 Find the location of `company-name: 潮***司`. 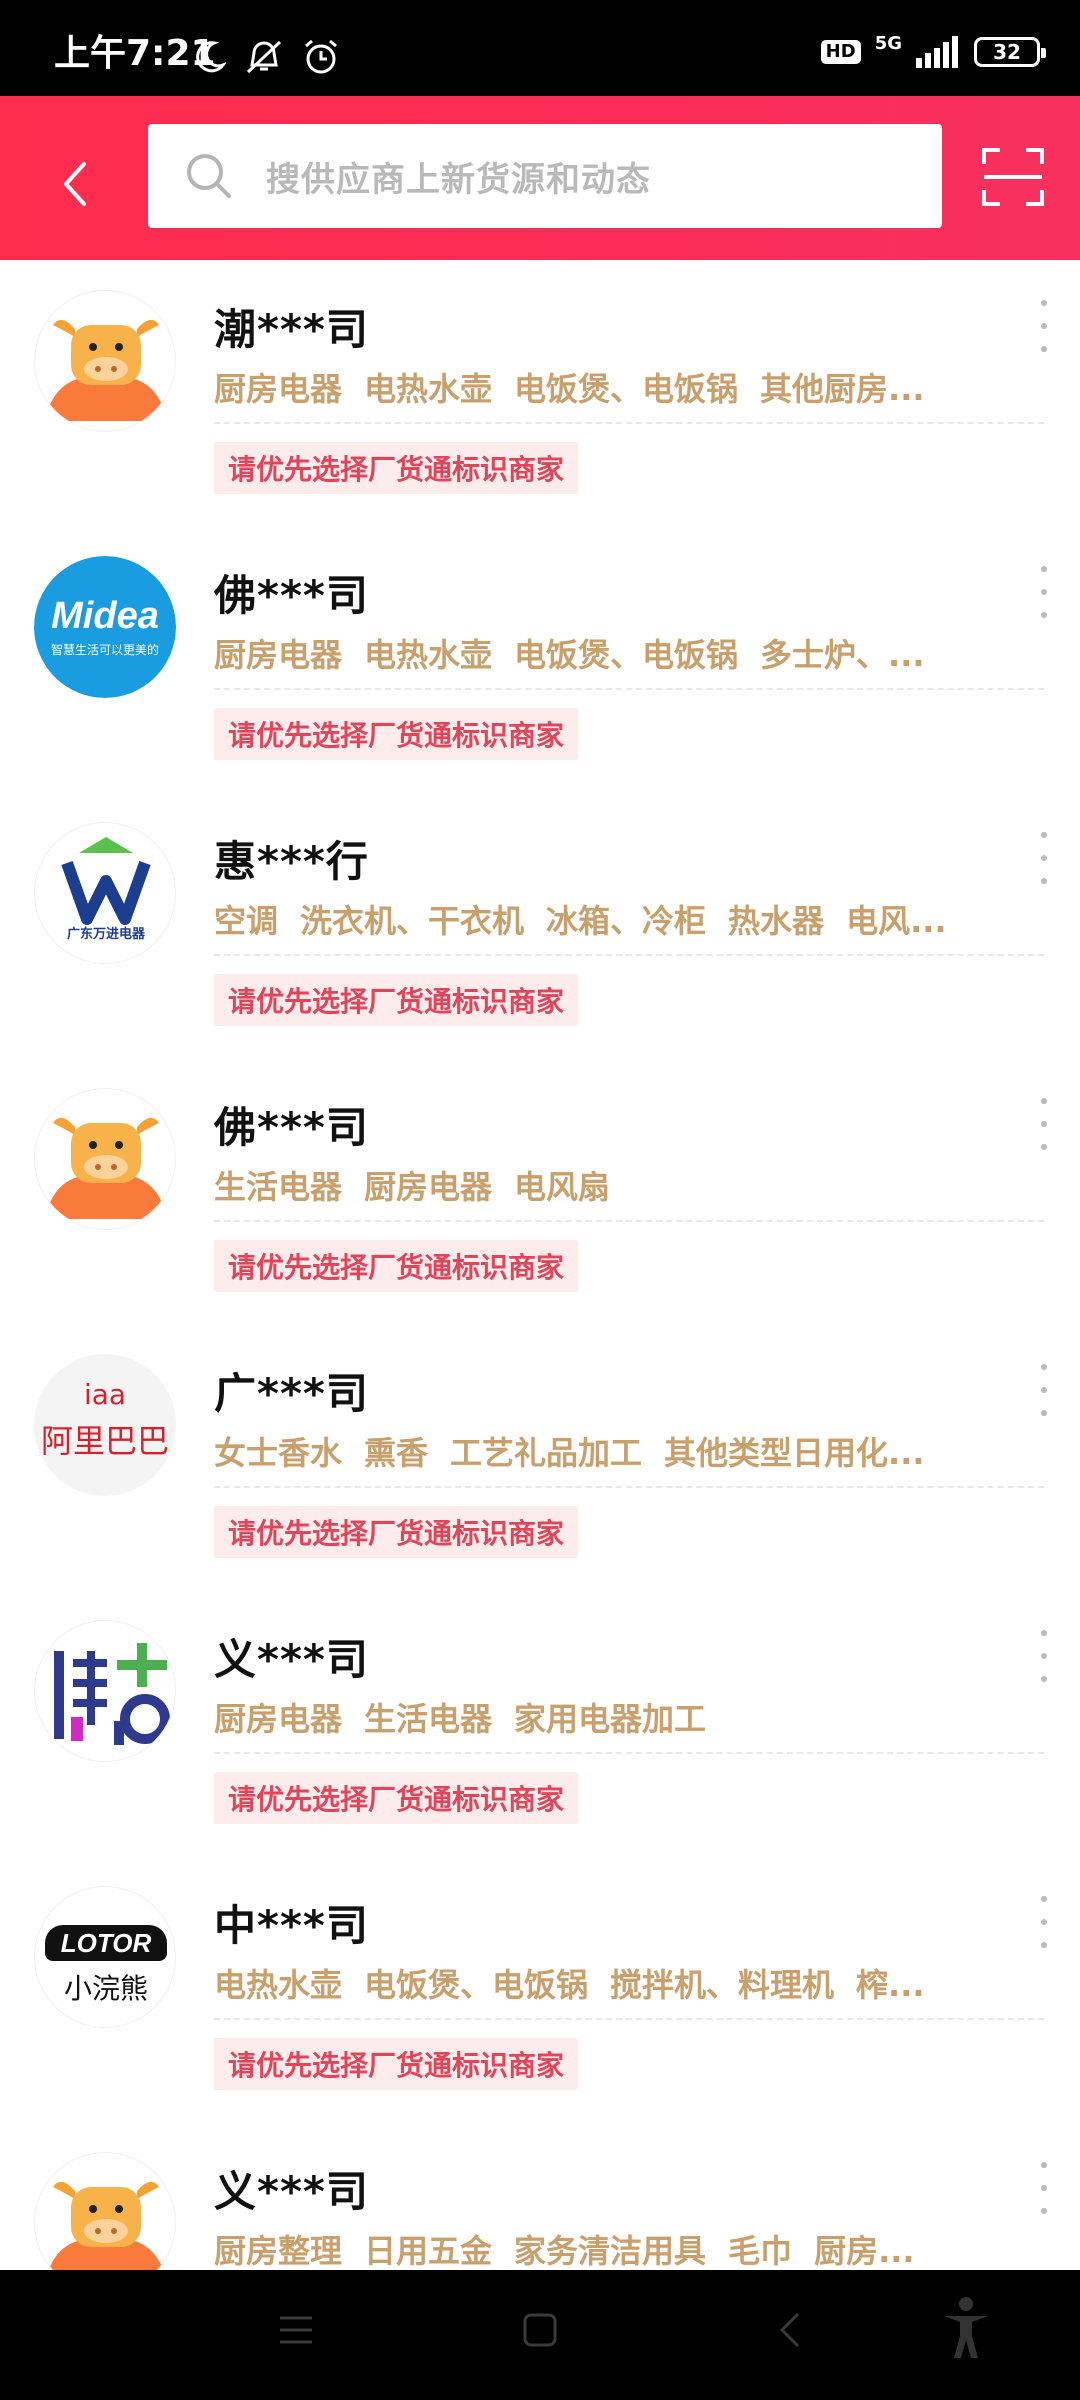

company-name: 潮***司 is located at coordinates (291, 326).